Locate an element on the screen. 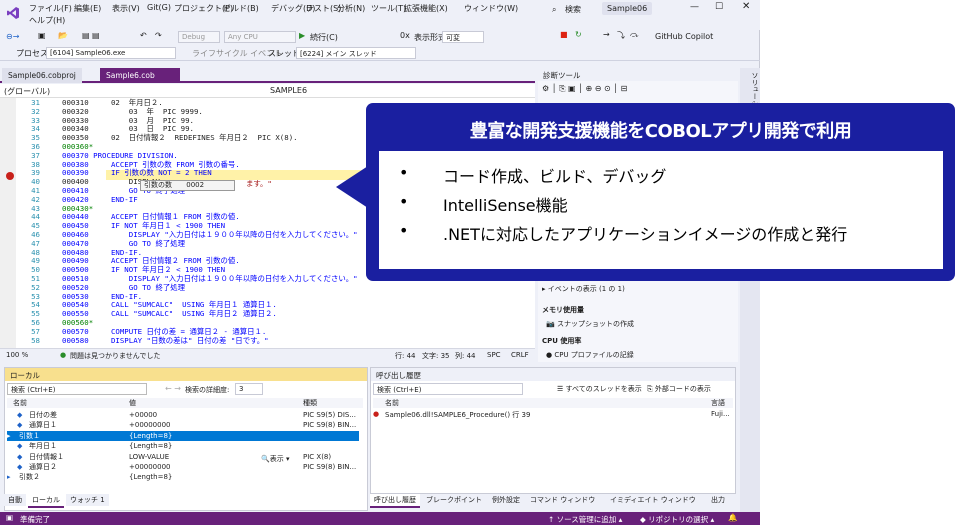 The height and width of the screenshot is (525, 960). crlf-indicator: CRLF is located at coordinates (520, 355).